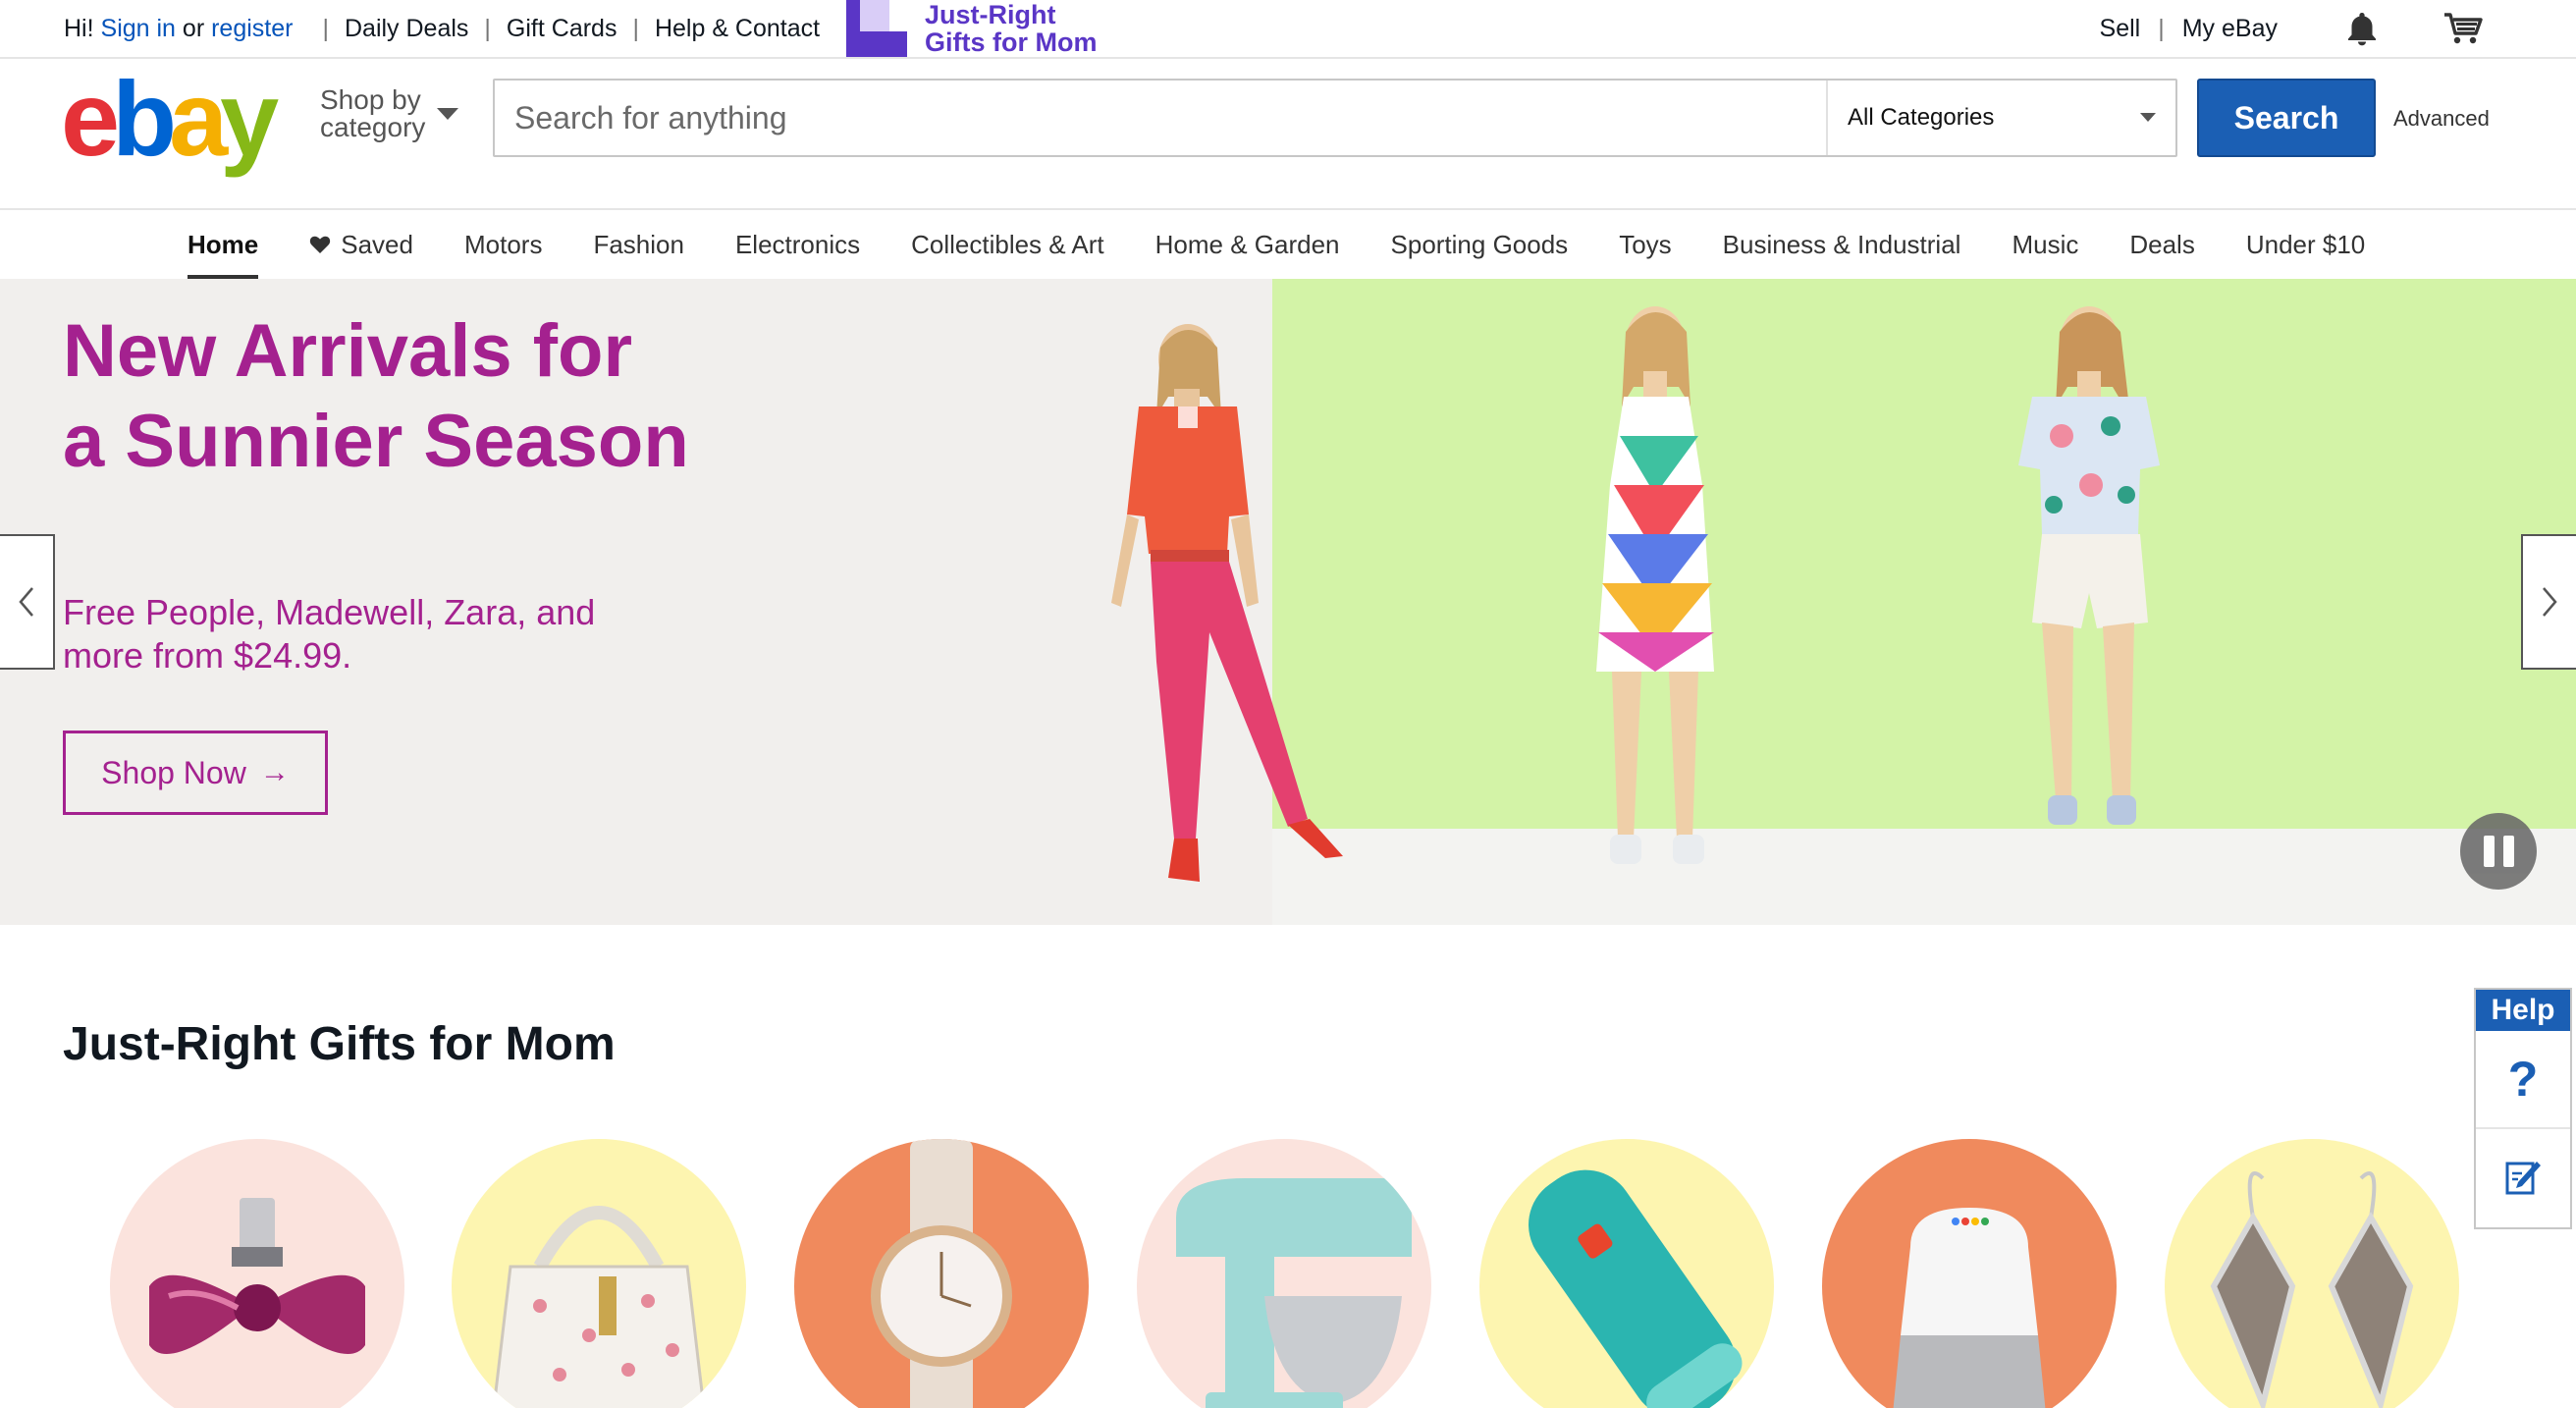 This screenshot has width=2576, height=1408. Describe the element at coordinates (562, 29) in the screenshot. I see `gift-cards-link: Gift Cards` at that location.